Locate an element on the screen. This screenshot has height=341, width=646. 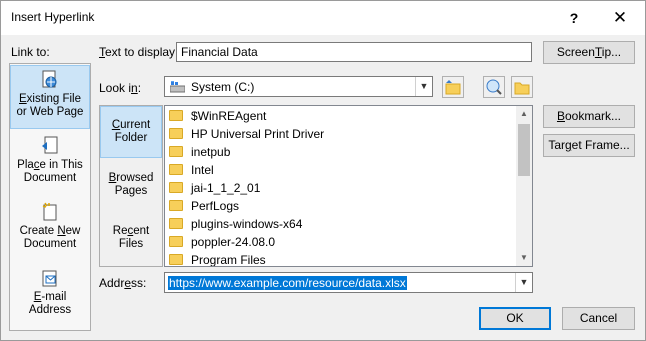
link-to-existing-file: Existing File or Web Page is located at coordinates (50, 97).